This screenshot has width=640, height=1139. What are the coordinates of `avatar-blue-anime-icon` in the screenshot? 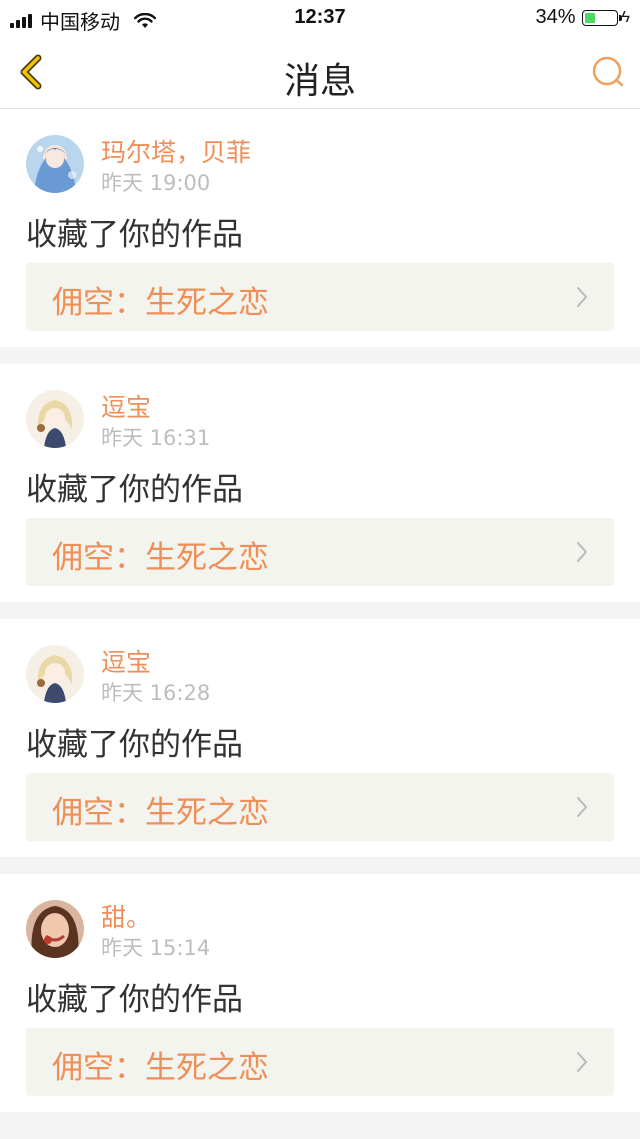 It's located at (55, 164).